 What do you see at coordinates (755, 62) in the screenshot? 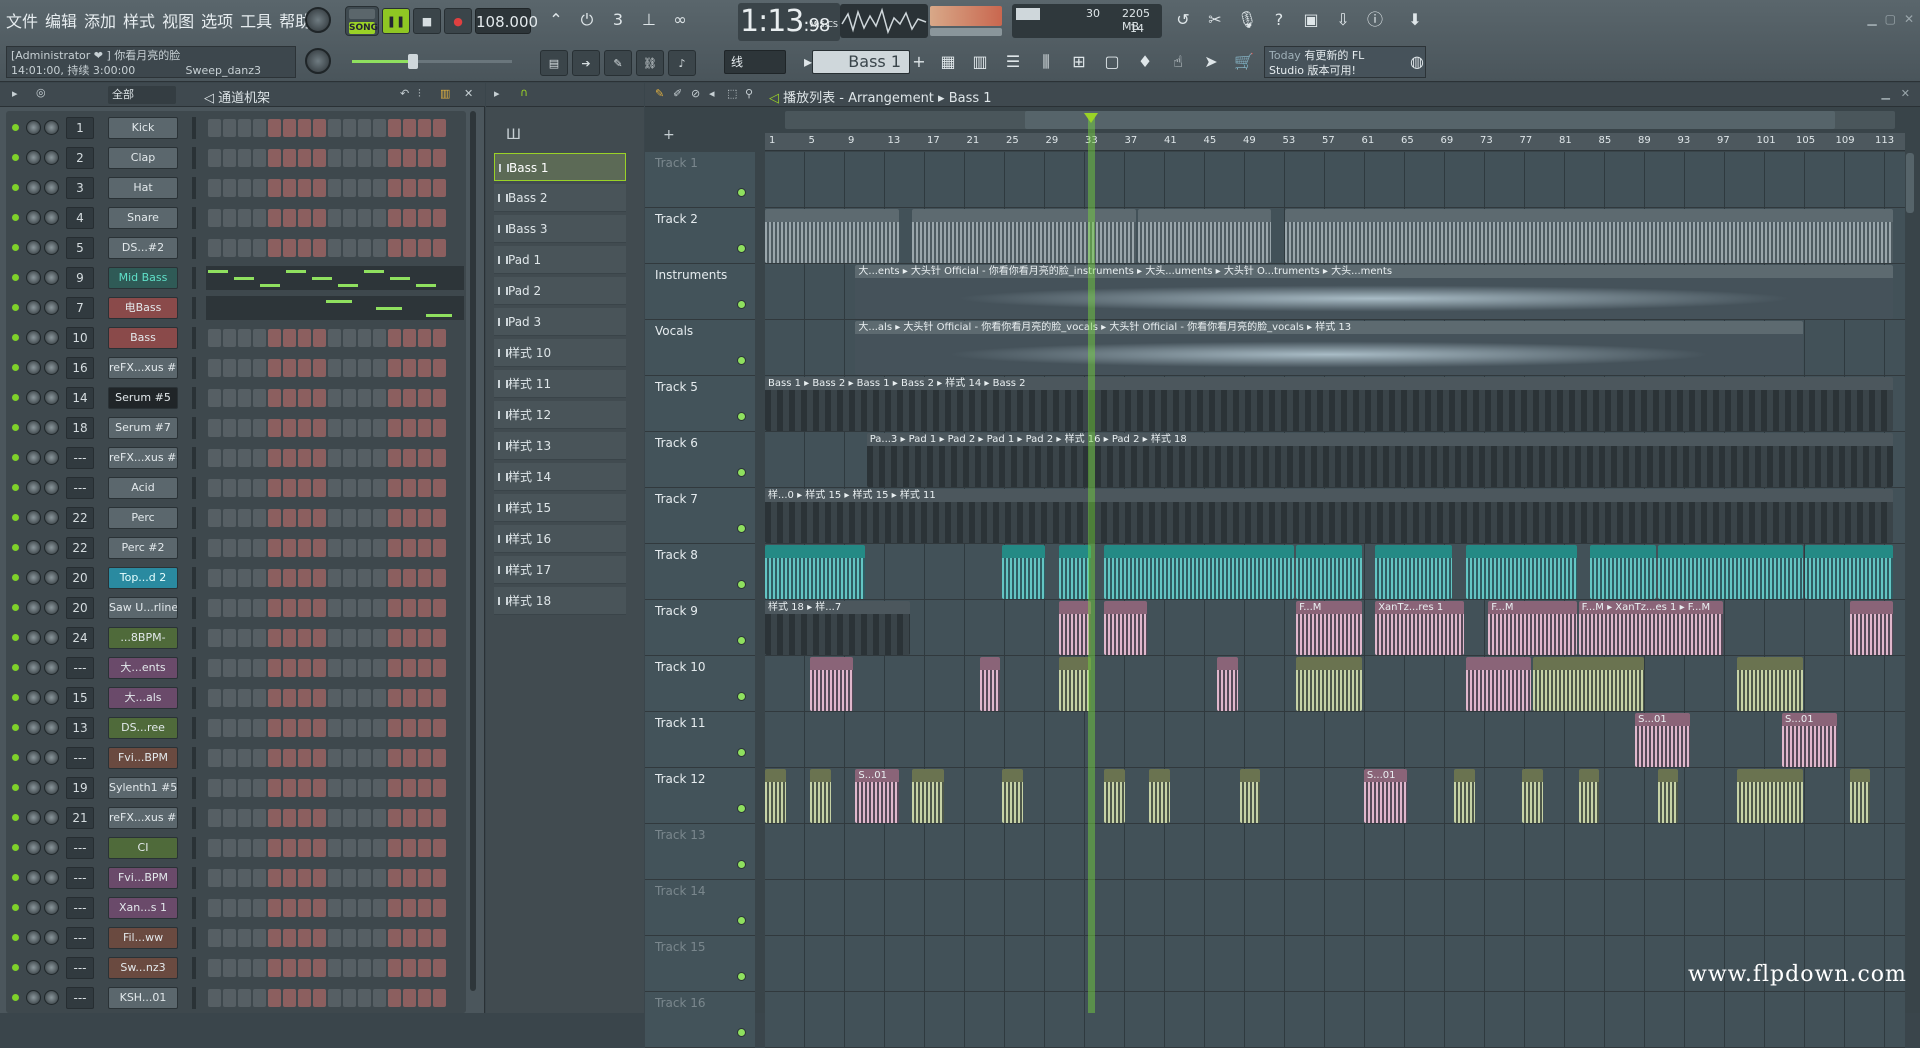
I see `snap-select: 线` at bounding box center [755, 62].